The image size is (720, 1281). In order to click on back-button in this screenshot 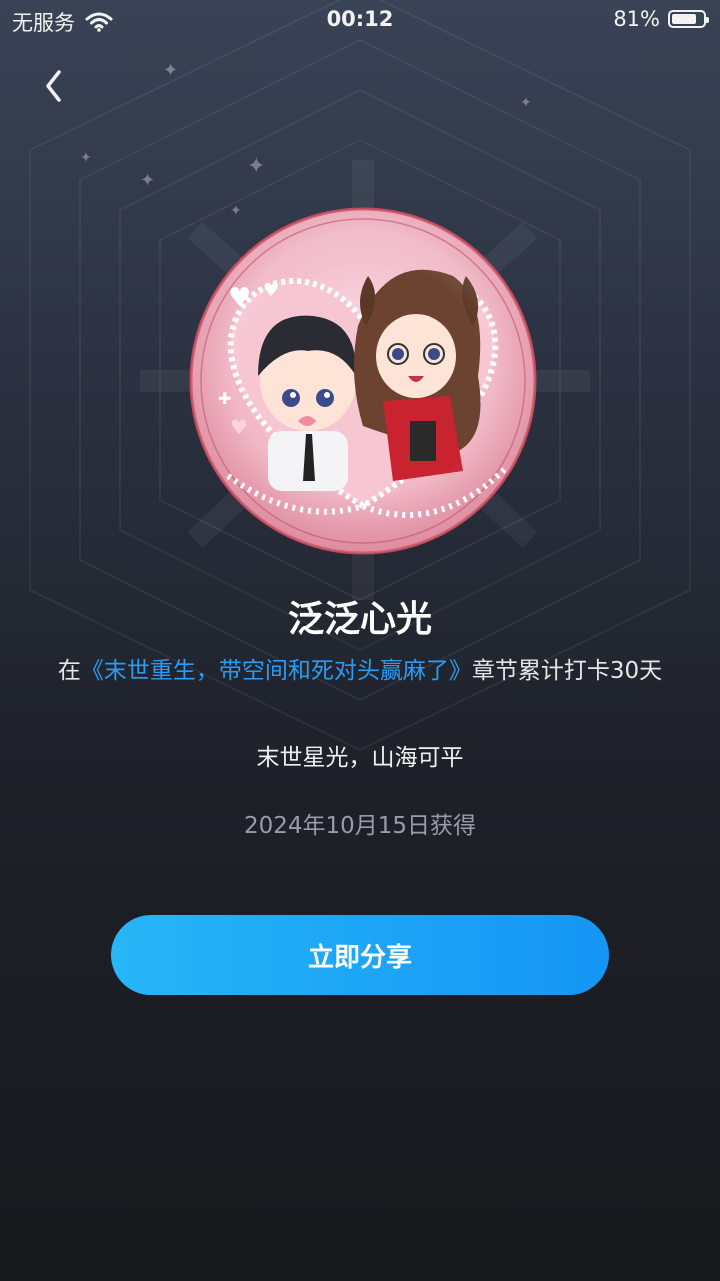, I will do `click(55, 87)`.